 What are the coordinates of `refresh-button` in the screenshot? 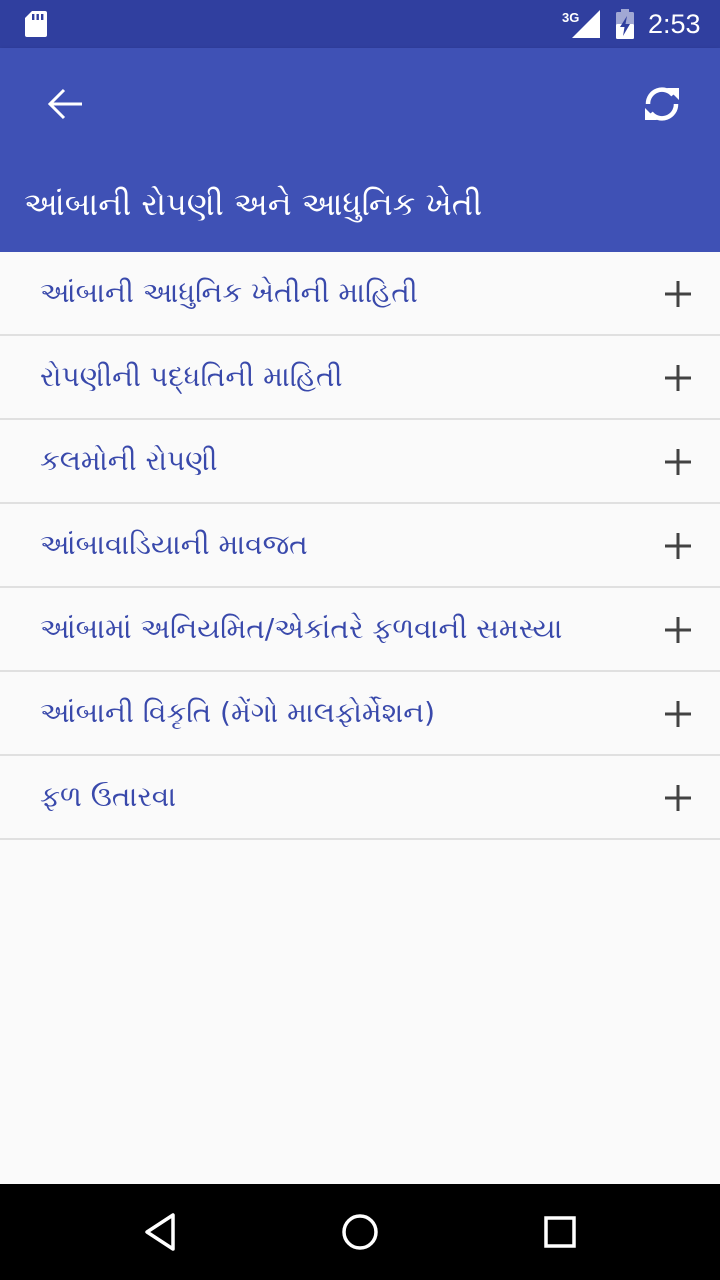 It's located at (662, 104).